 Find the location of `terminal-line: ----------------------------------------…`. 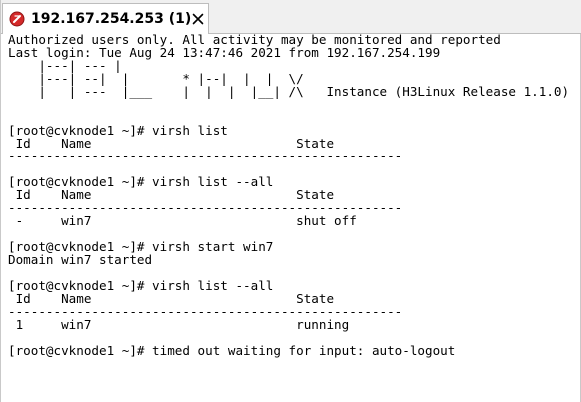

terminal-line: ----------------------------------------… is located at coordinates (205, 156).